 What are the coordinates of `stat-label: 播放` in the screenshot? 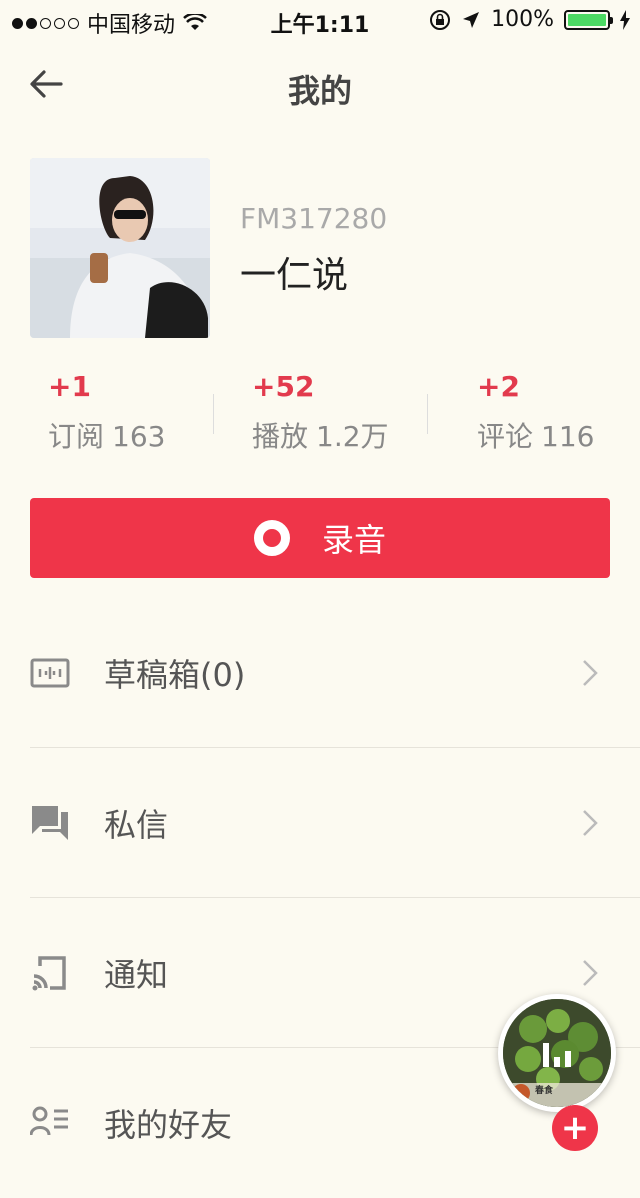 It's located at (280, 436).